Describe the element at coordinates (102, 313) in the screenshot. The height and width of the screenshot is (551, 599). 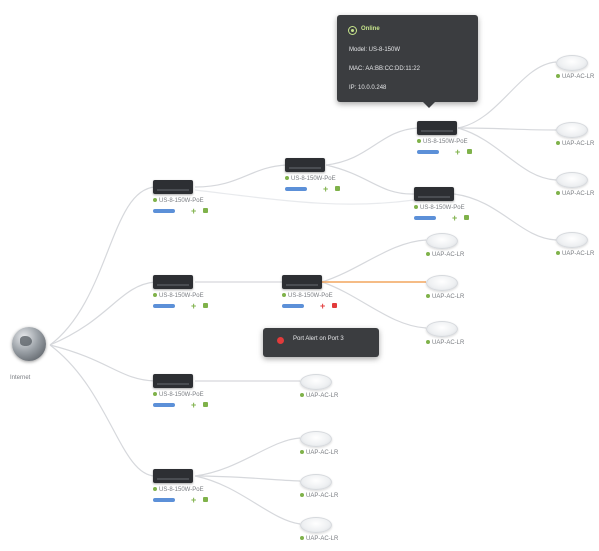
I see `link-internet-sw2` at that location.